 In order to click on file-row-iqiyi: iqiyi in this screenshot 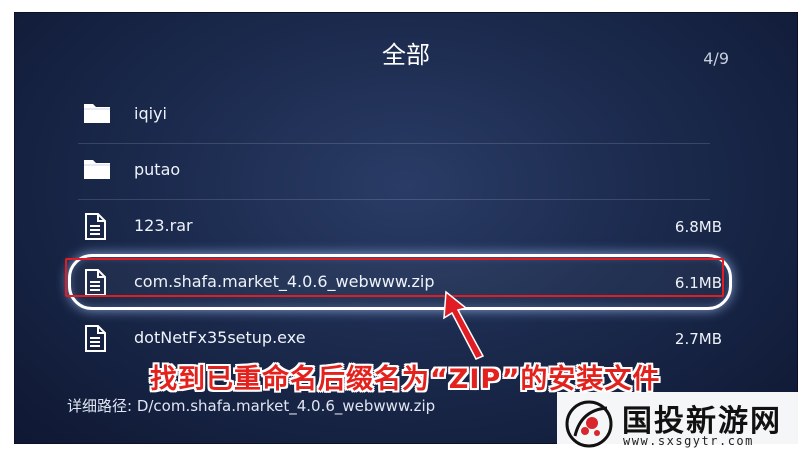, I will do `click(406, 115)`.